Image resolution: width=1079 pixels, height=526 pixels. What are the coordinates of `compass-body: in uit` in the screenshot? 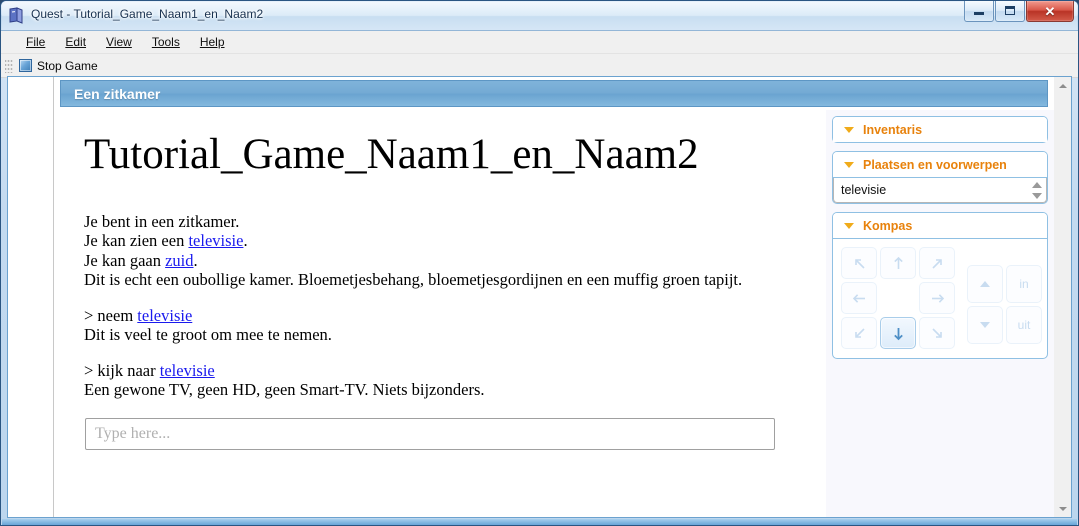 It's located at (940, 298).